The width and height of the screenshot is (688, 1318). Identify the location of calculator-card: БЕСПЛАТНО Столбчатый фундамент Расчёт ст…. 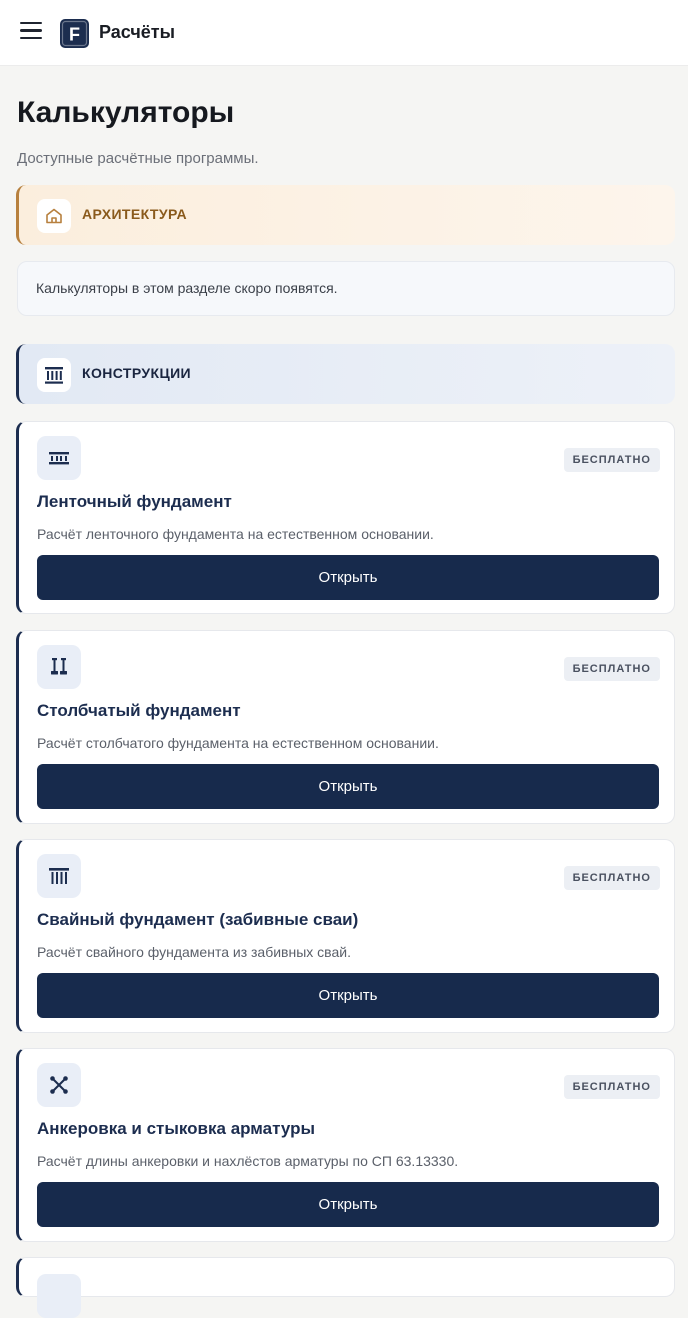
(345, 727).